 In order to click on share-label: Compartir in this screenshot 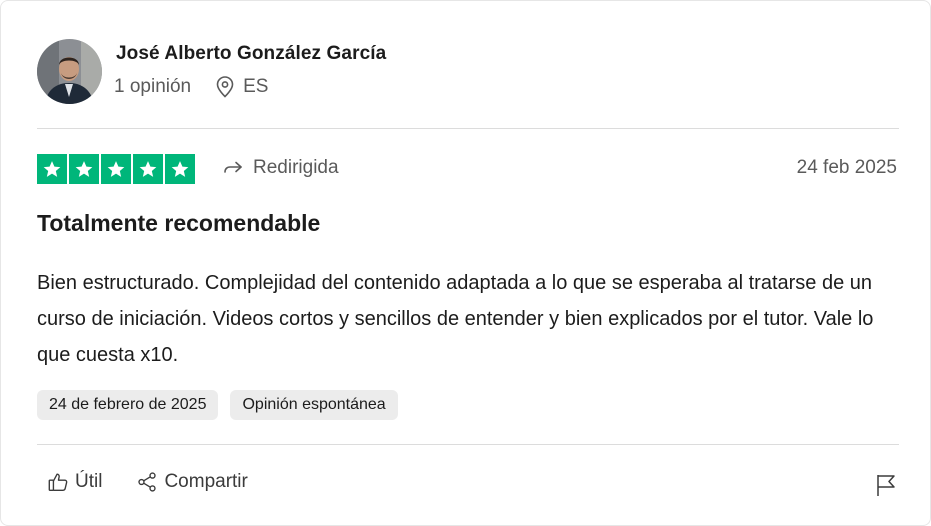, I will do `click(206, 481)`.